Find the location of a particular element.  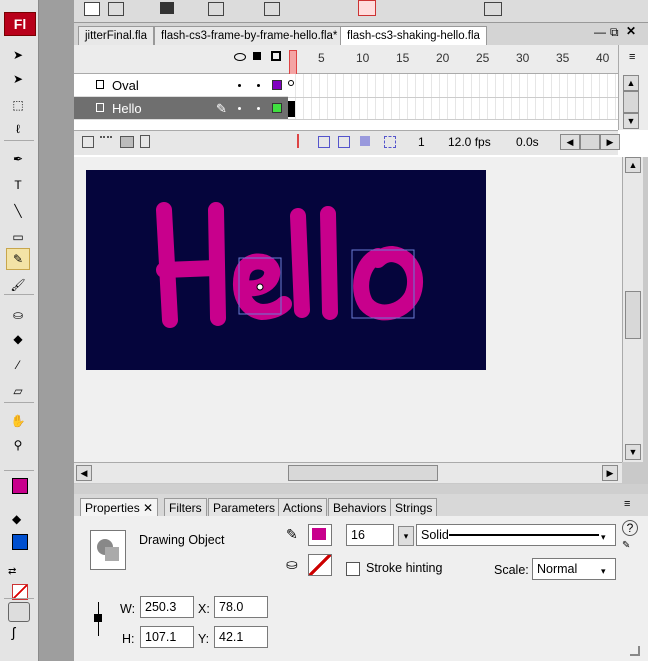

stage-hscroll: ◀ ▶ is located at coordinates (348, 472).